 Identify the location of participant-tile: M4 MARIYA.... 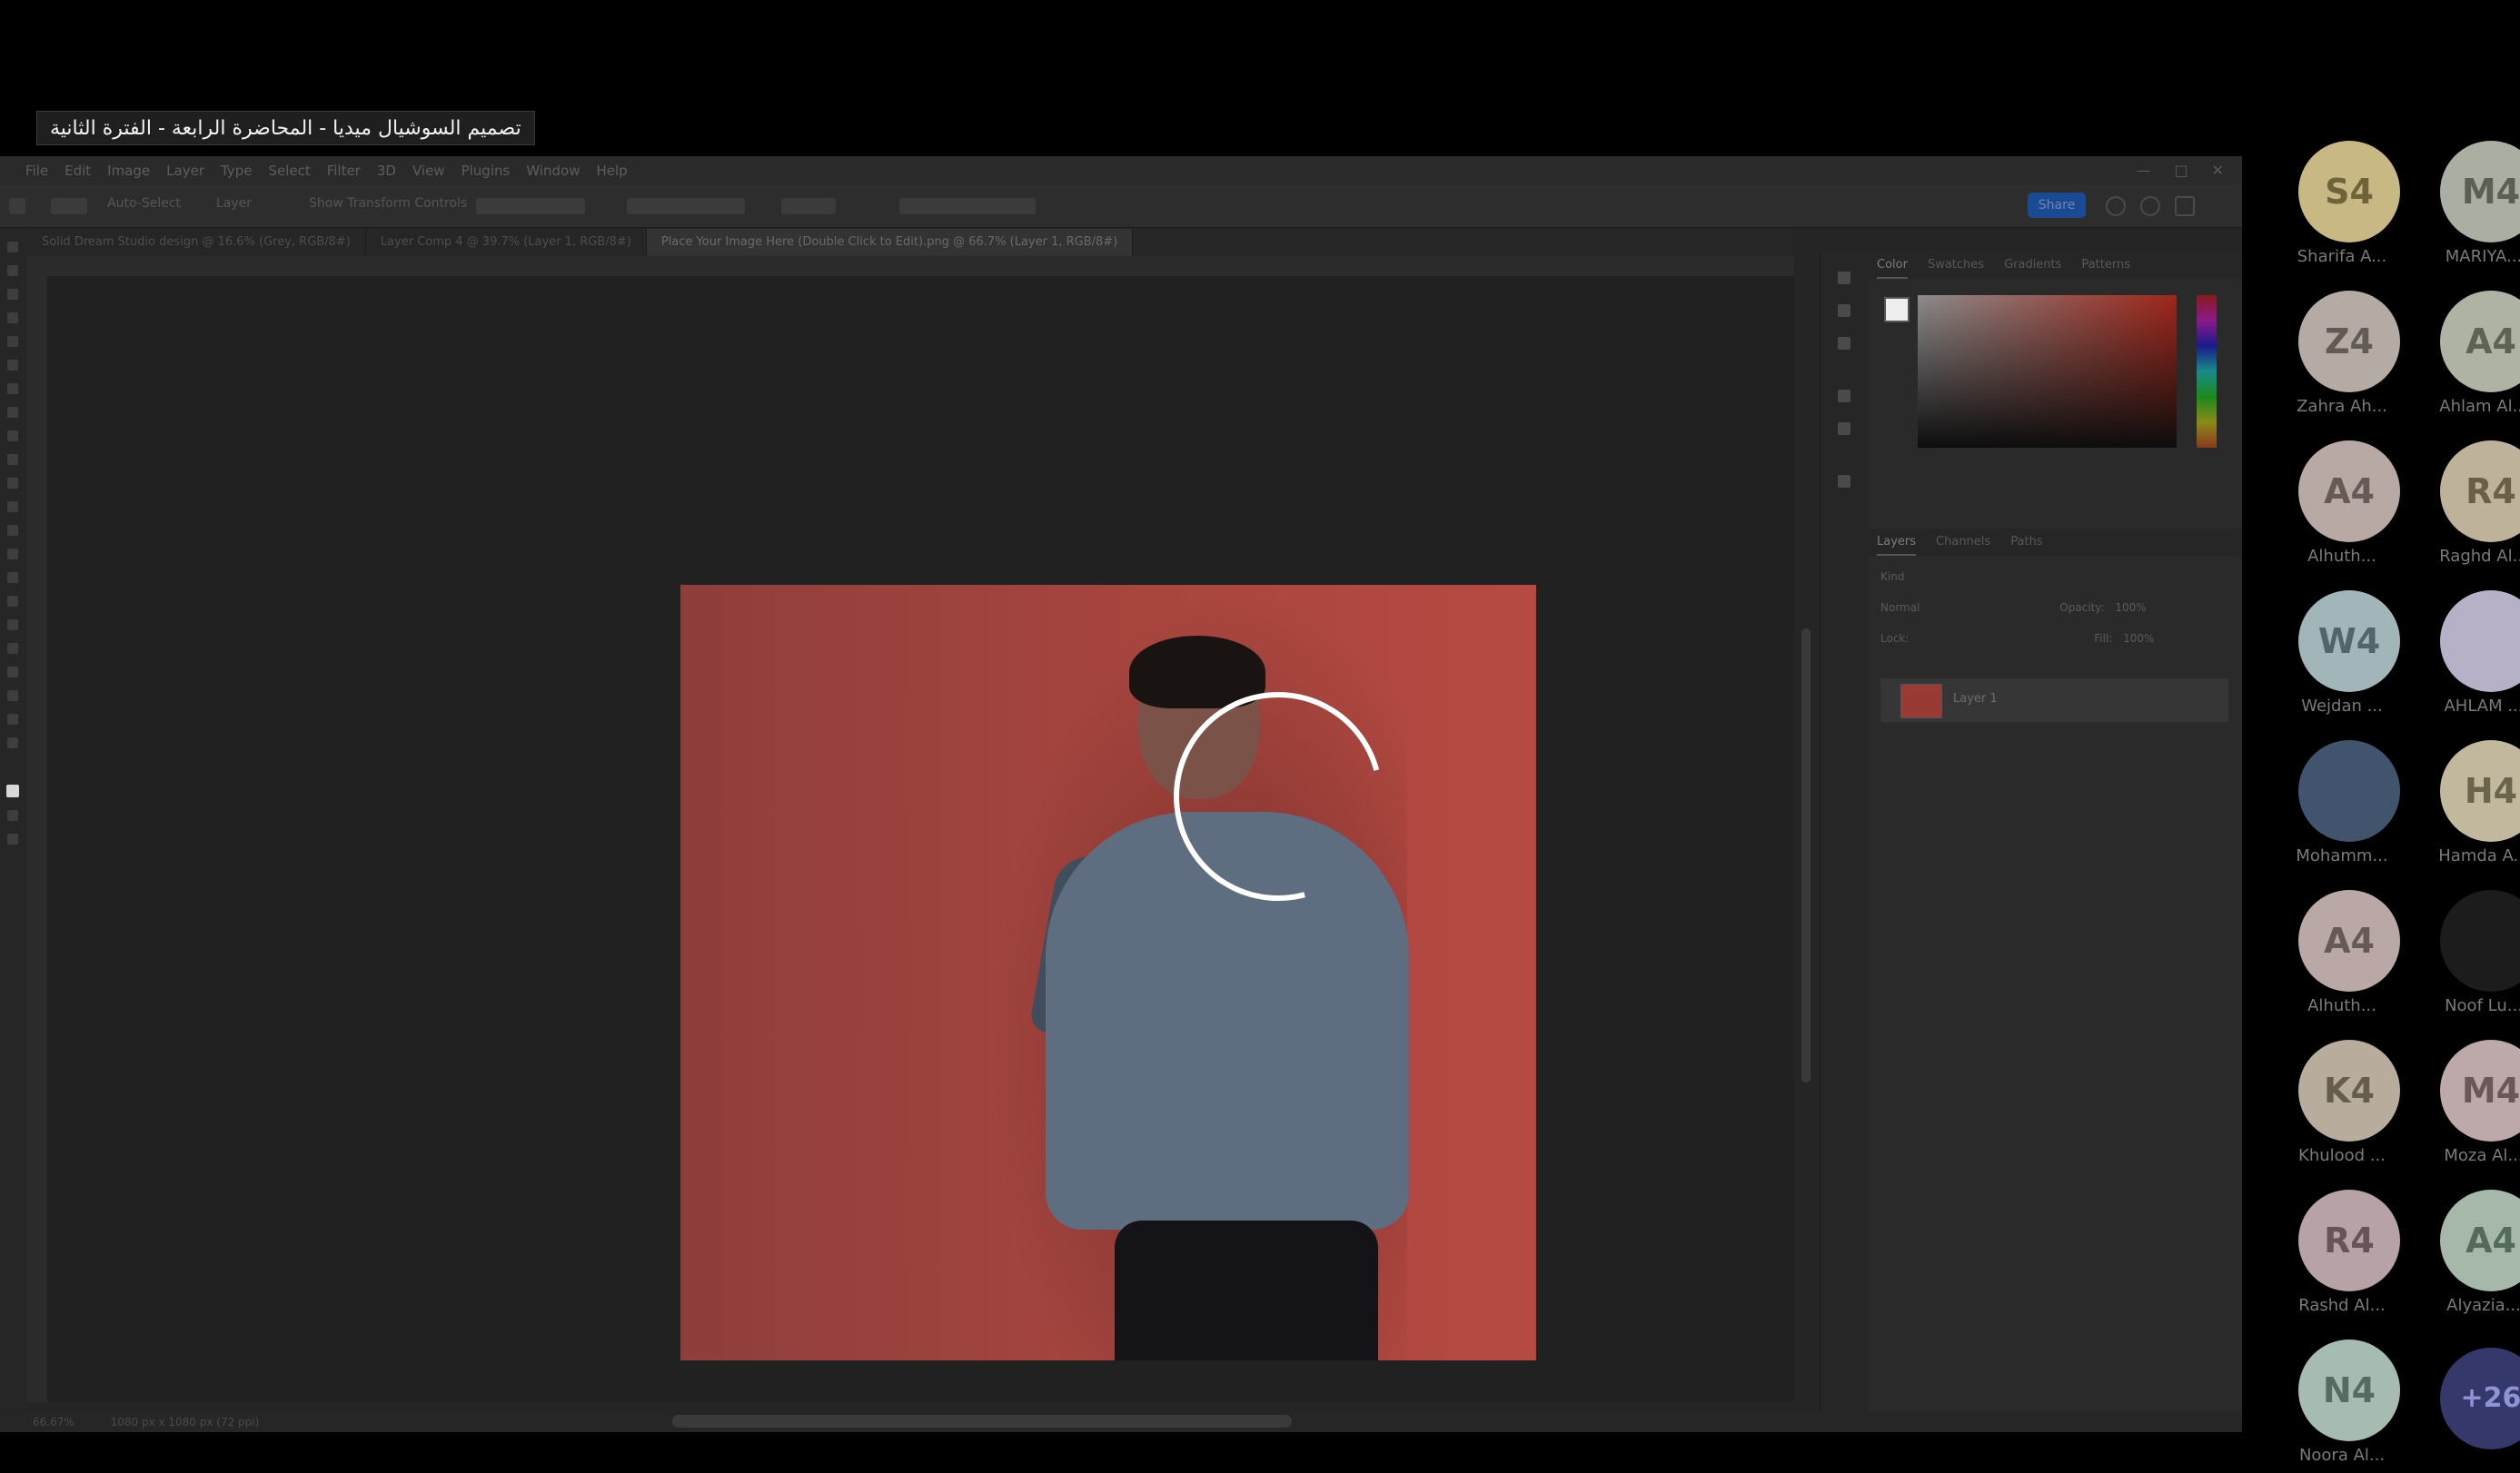
(2461, 199).